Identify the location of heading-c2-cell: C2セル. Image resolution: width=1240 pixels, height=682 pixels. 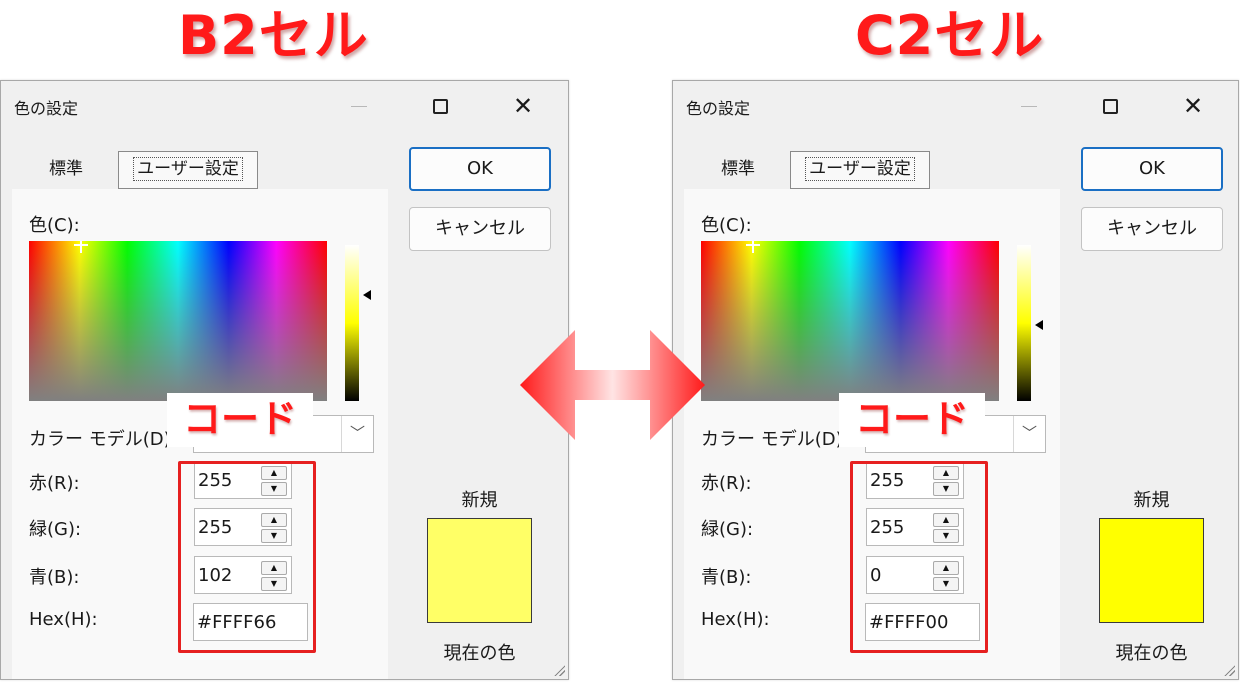
(950, 35).